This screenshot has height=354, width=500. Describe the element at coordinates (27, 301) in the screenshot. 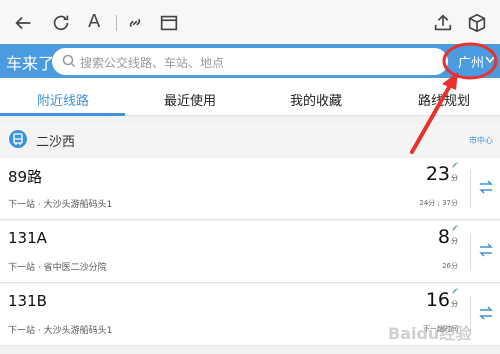

I see `route-name: 131B` at that location.